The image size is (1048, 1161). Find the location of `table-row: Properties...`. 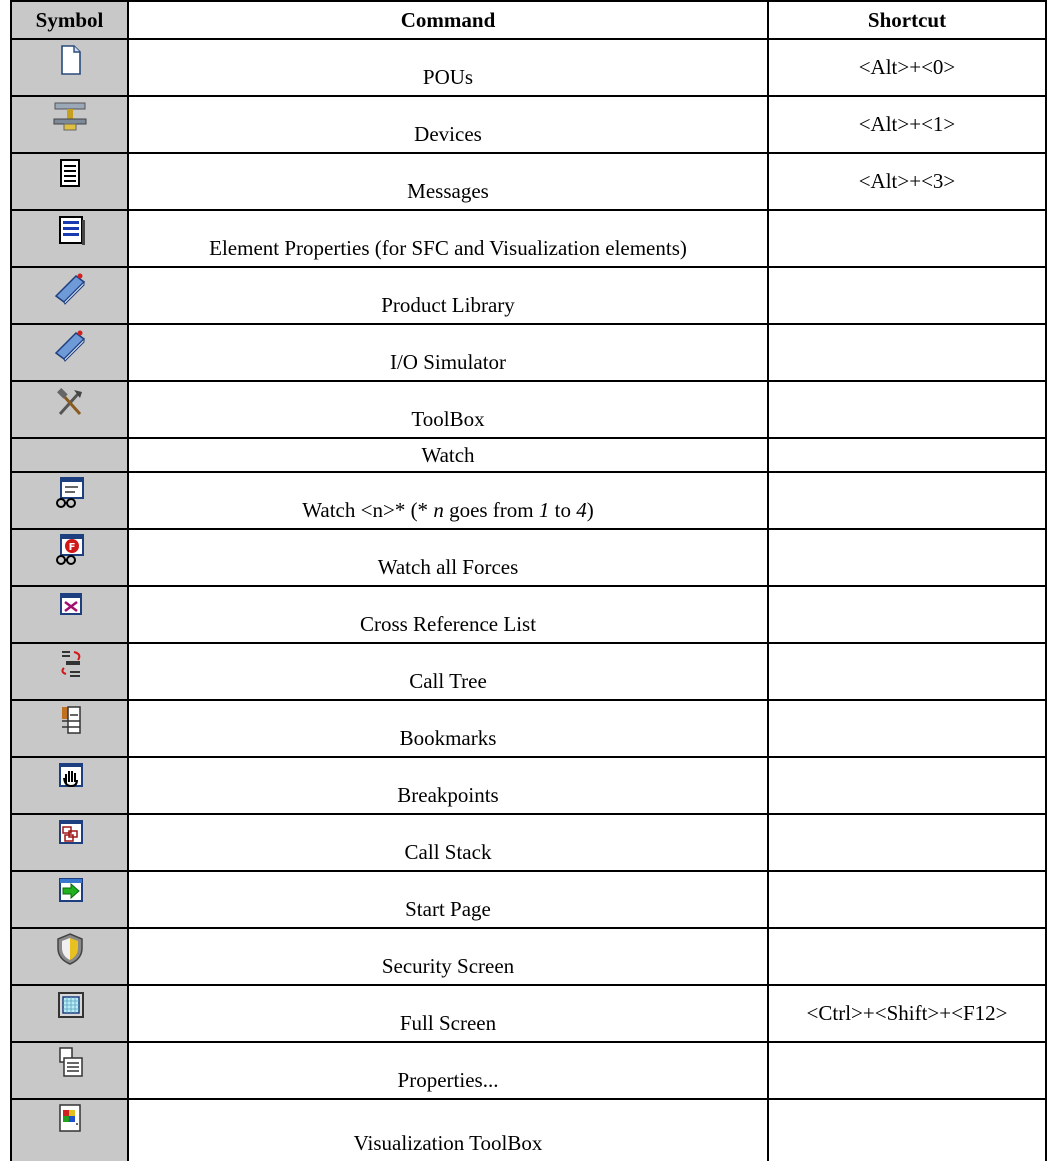

table-row: Properties... is located at coordinates (528, 1070).